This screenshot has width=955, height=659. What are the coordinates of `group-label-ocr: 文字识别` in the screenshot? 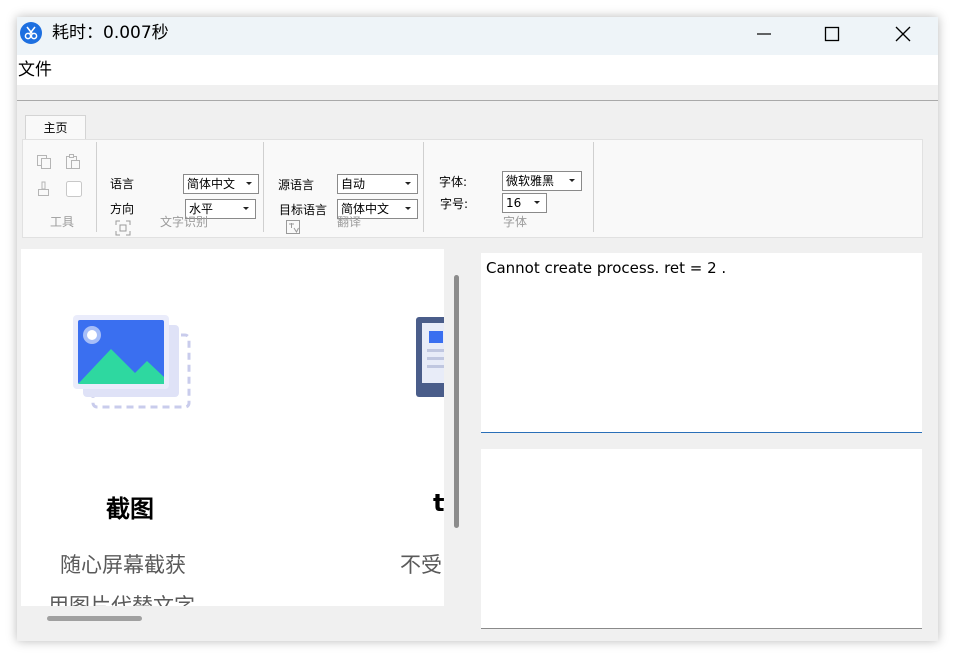 It's located at (184, 222).